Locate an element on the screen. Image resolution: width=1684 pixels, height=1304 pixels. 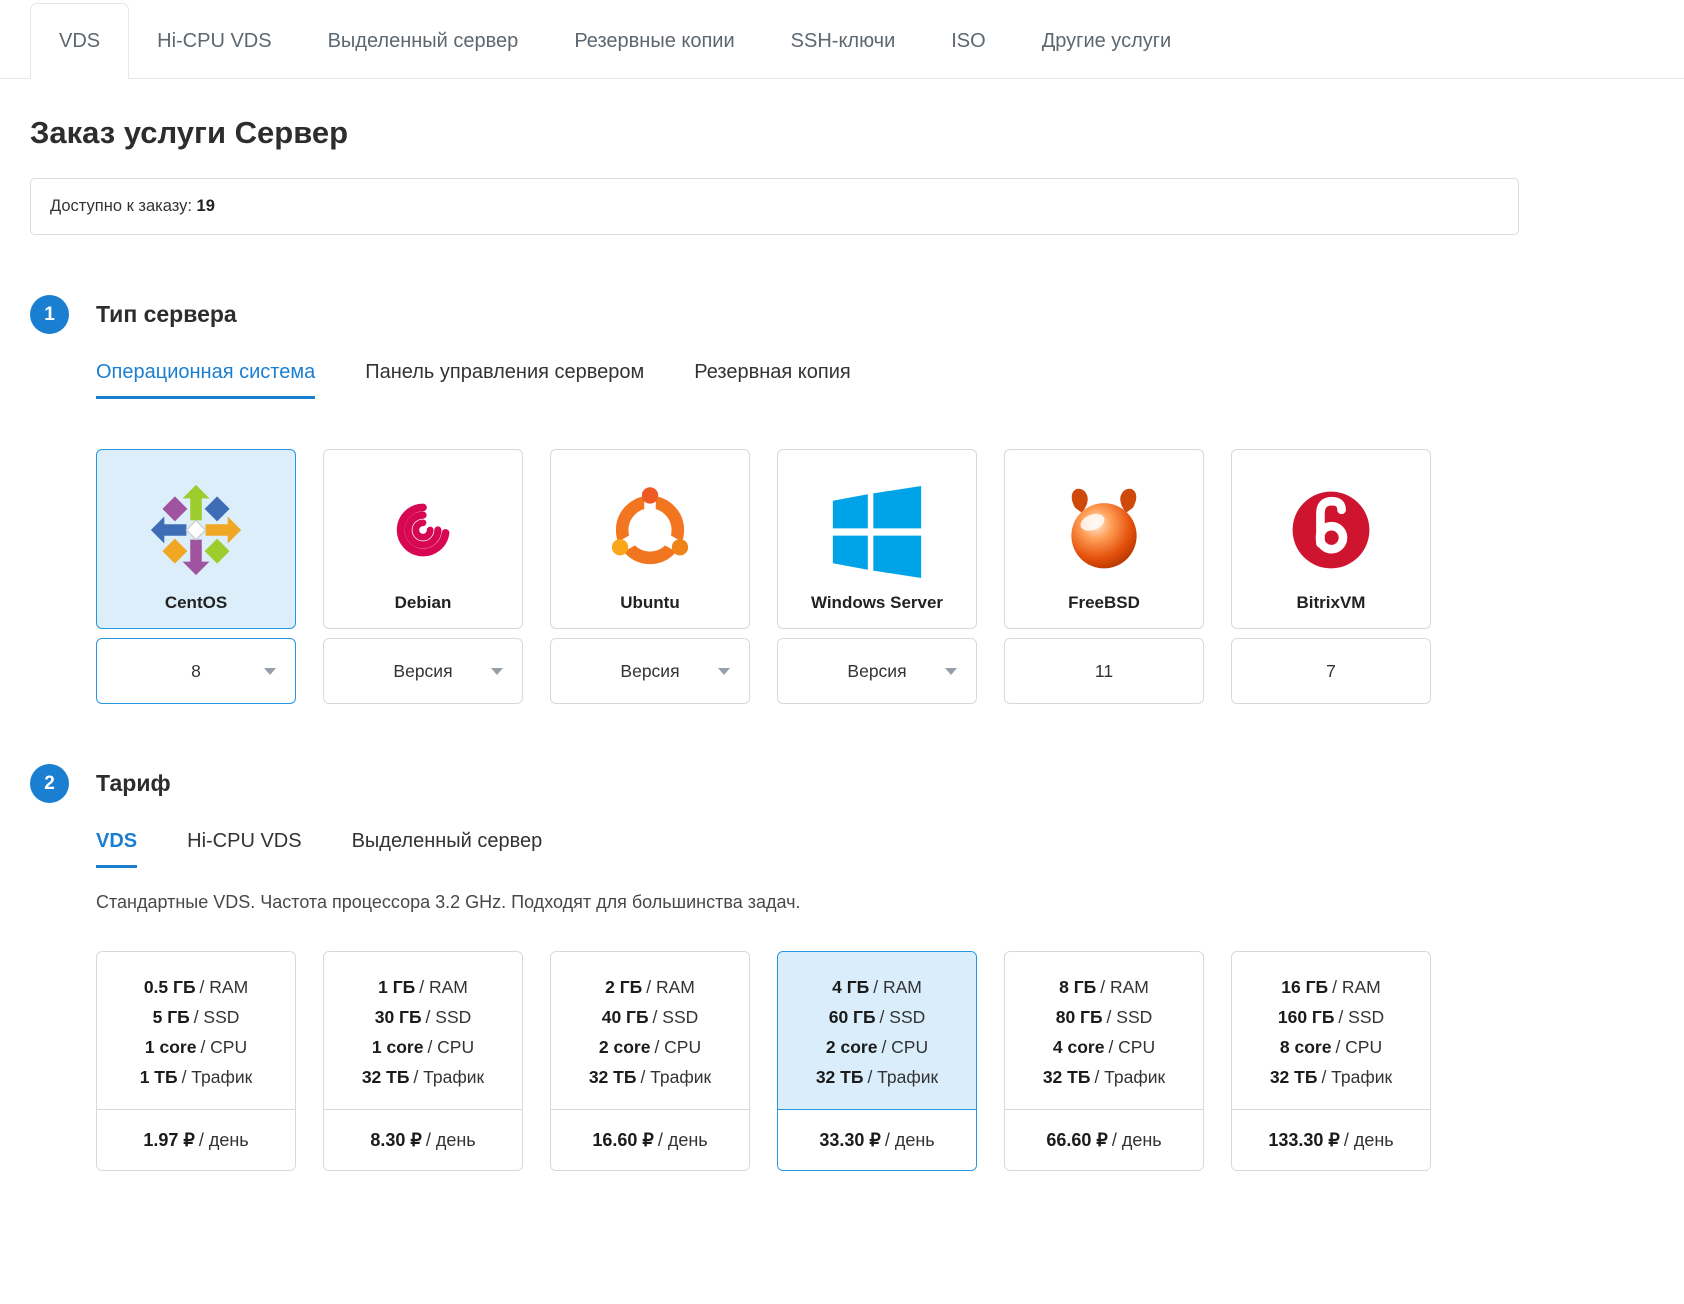
top-tab-iso: ISO is located at coordinates (968, 41).